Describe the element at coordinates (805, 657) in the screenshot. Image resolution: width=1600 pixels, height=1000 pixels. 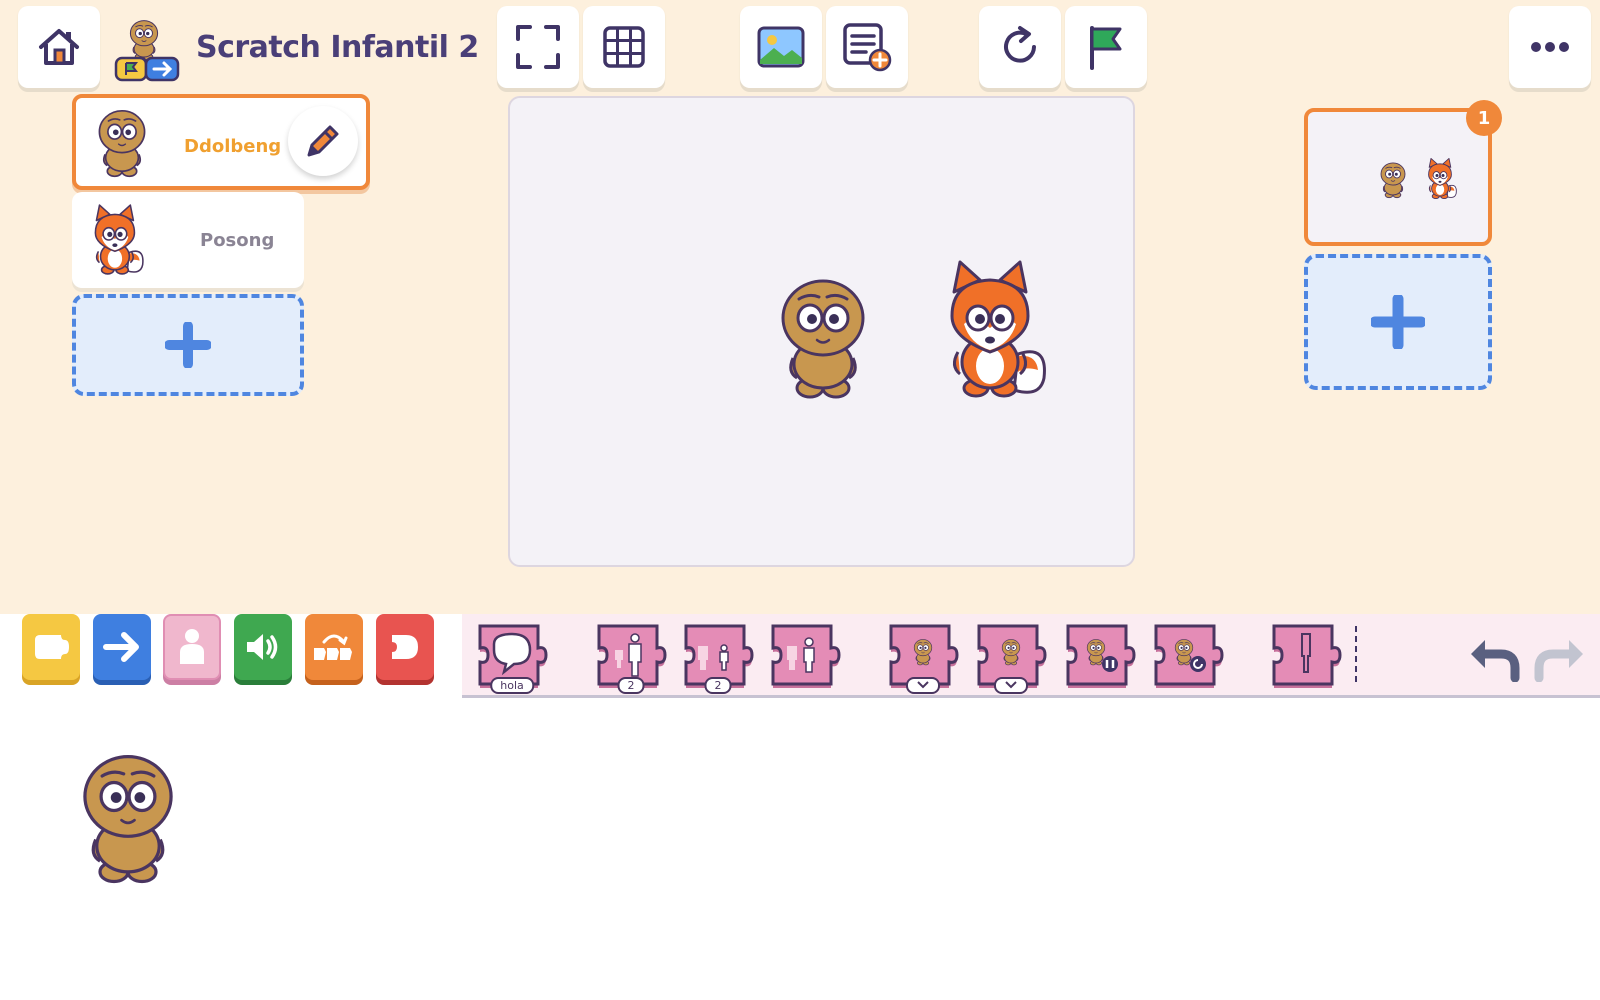
I see `reset-size-block` at that location.